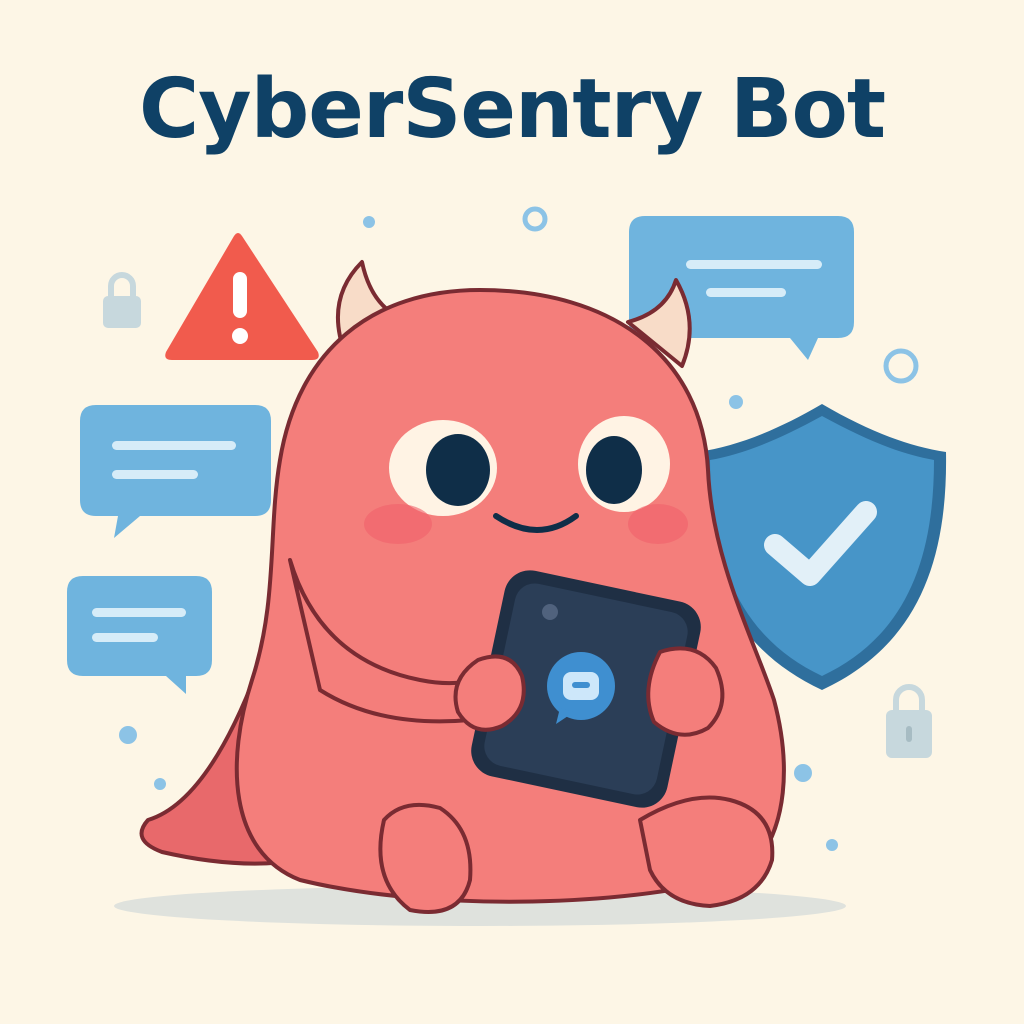 This screenshot has width=1024, height=1024. What do you see at coordinates (425, 858) in the screenshot?
I see `left-foot` at bounding box center [425, 858].